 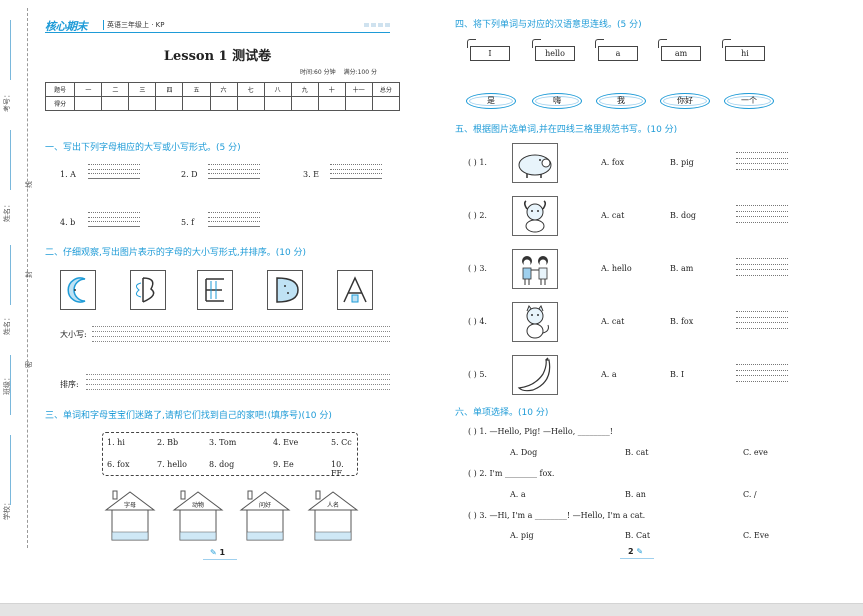 I want to click on house-letters: 字母, so click(x=130, y=515).